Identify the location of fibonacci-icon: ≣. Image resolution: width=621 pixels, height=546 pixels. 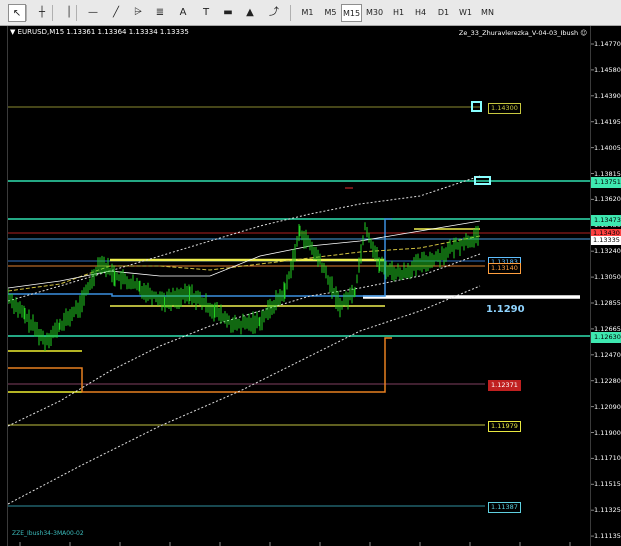
(160, 13).